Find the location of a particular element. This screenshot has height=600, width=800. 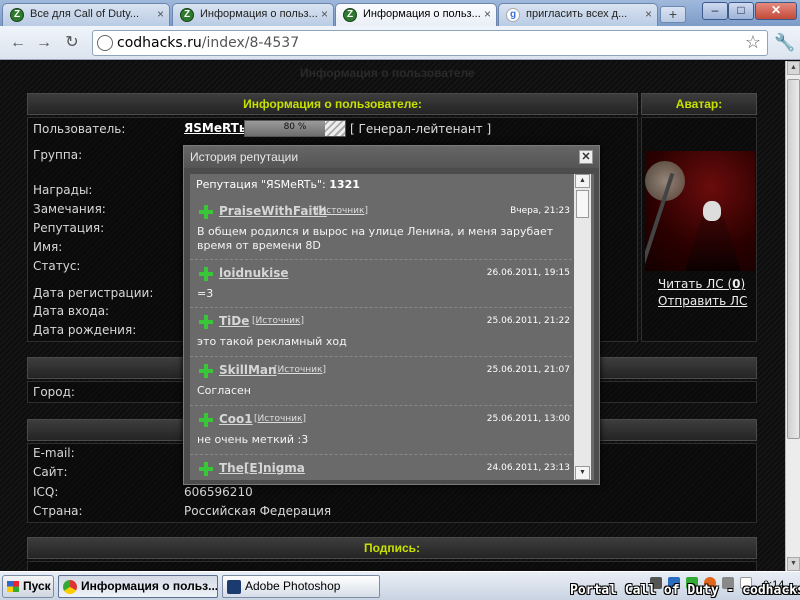

start-button: Пуск is located at coordinates (28, 586).